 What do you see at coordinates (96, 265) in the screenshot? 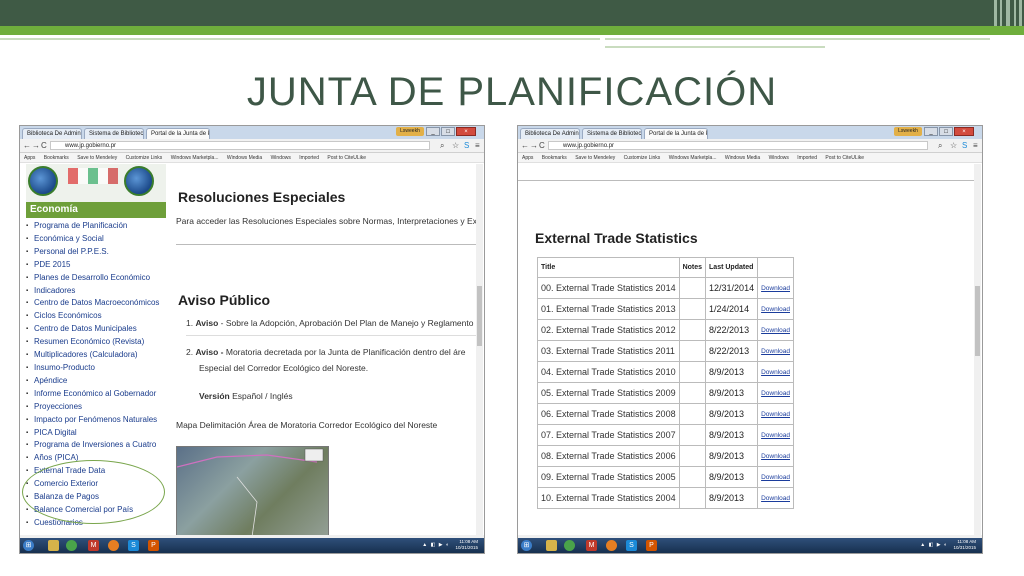
I see `sidebar-item: PDE 2015` at bounding box center [96, 265].